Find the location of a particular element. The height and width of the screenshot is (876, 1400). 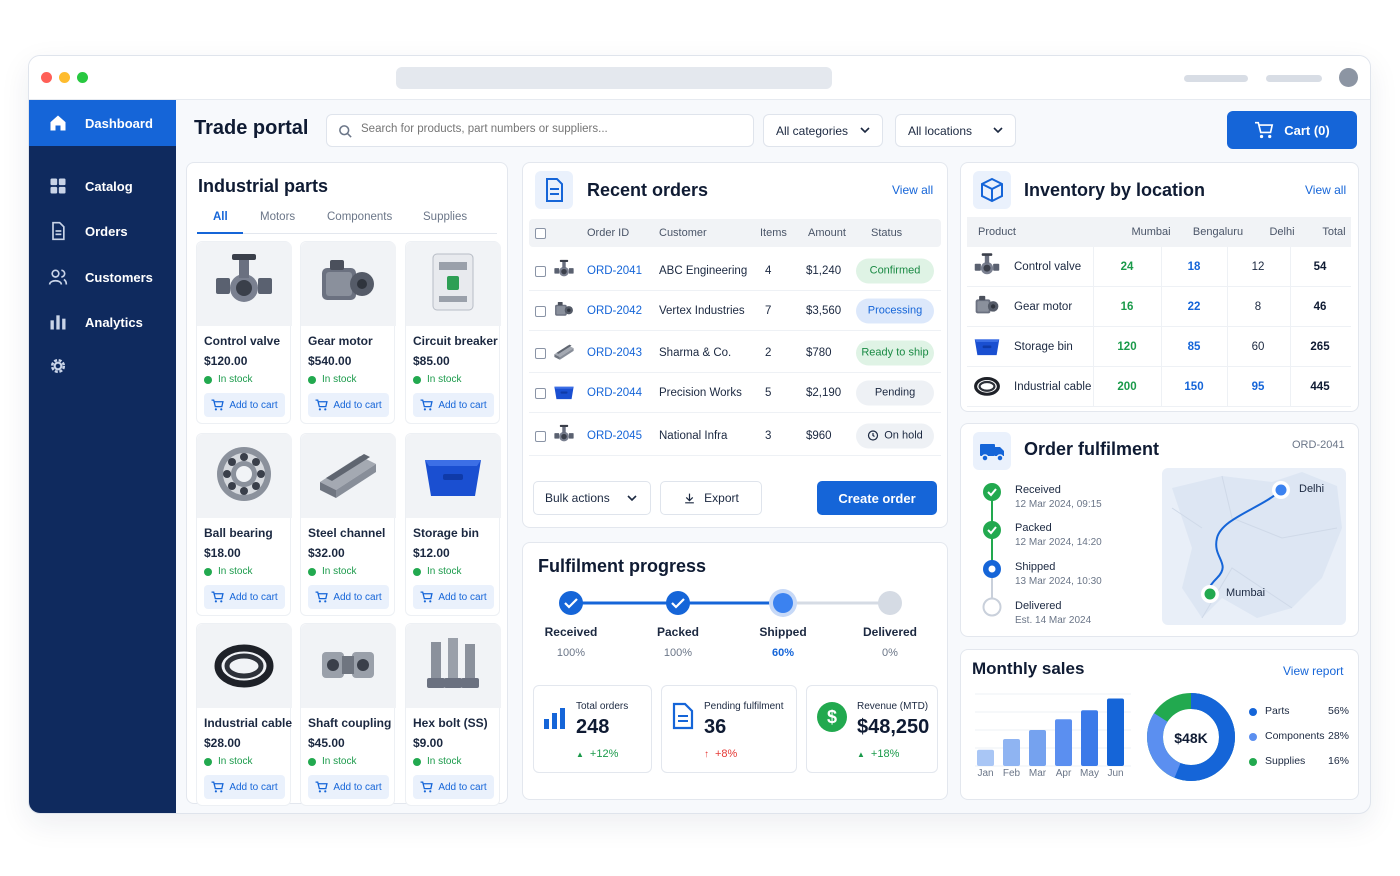

sales-bar-jun is located at coordinates (1115, 732).